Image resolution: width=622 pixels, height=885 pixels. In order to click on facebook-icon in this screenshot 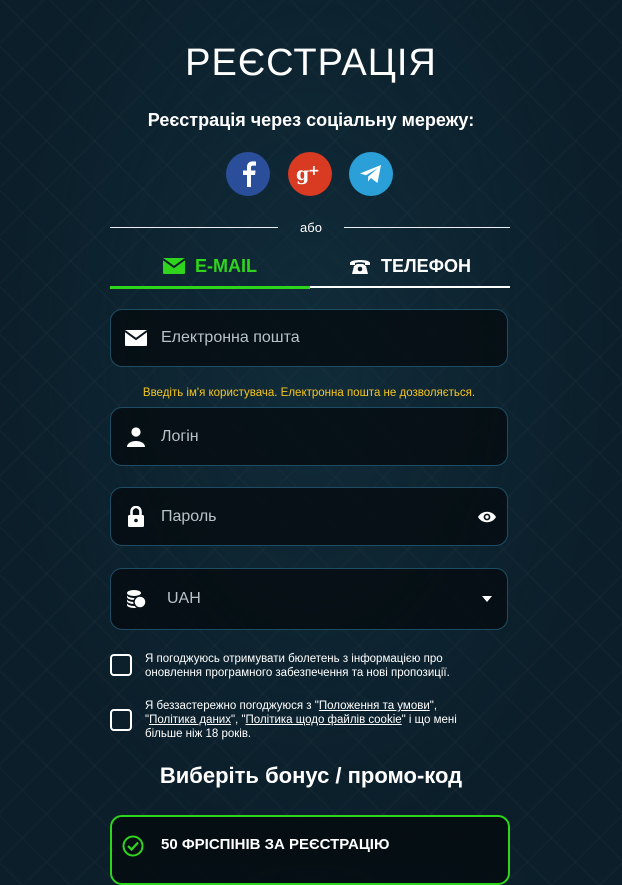, I will do `click(249, 174)`.